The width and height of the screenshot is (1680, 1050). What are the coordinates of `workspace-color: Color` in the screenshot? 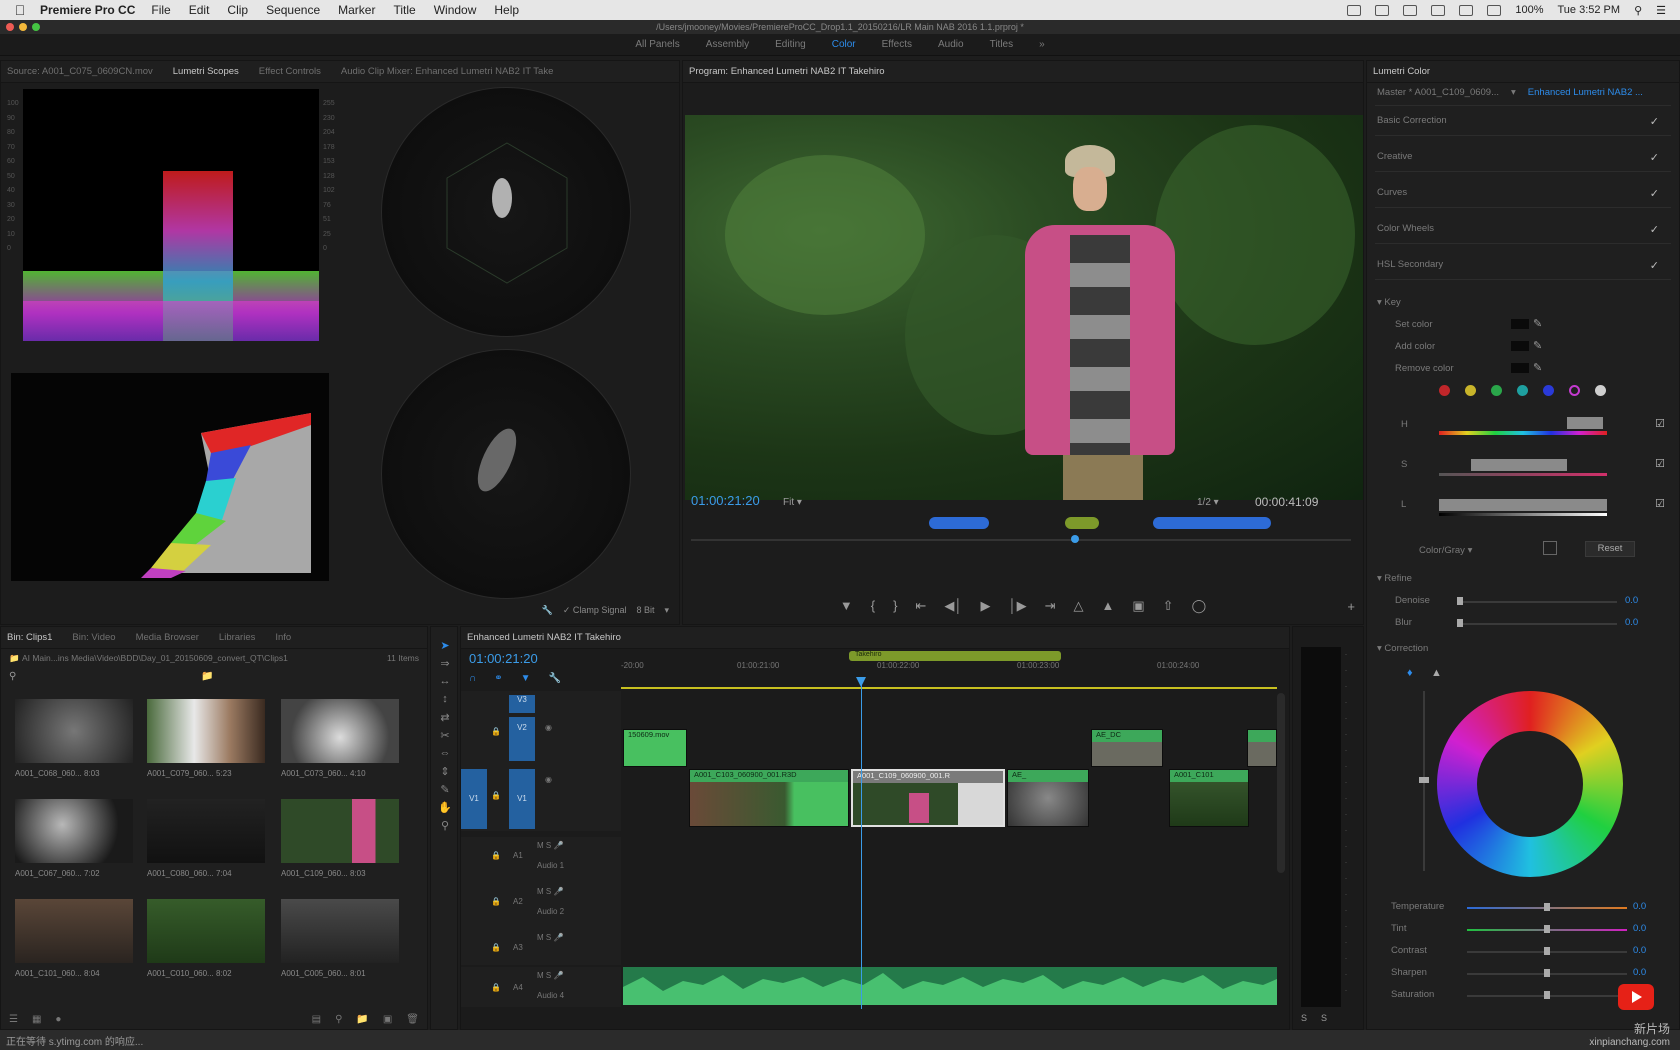 It's located at (844, 44).